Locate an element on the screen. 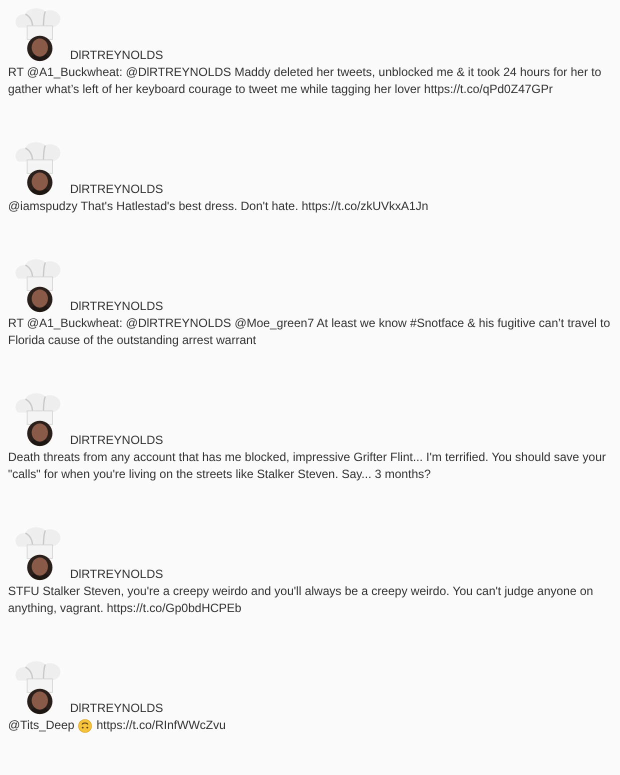 Image resolution: width=620 pixels, height=775 pixels. tweet-text: RT @A1_Buckwheat: @DlRTREYNOLDS @Moe_green7 At least we know #Snotface & his fugitive can’t travel to Florida cause of the outstanding arrest warrant is located at coordinates (310, 332).